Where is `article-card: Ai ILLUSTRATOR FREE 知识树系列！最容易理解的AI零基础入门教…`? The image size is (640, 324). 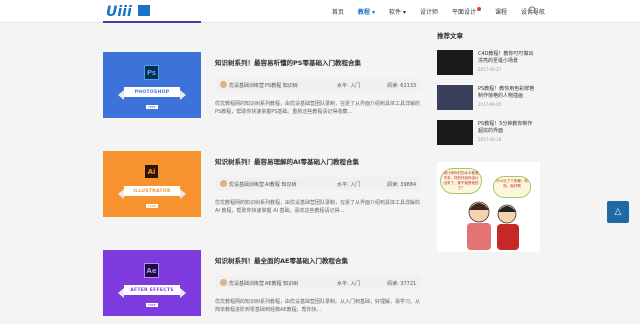
article-card: Ai ILLUSTRATOR FREE 知识树系列！最容易理解的AI零基础入门教… is located at coordinates (263, 188).